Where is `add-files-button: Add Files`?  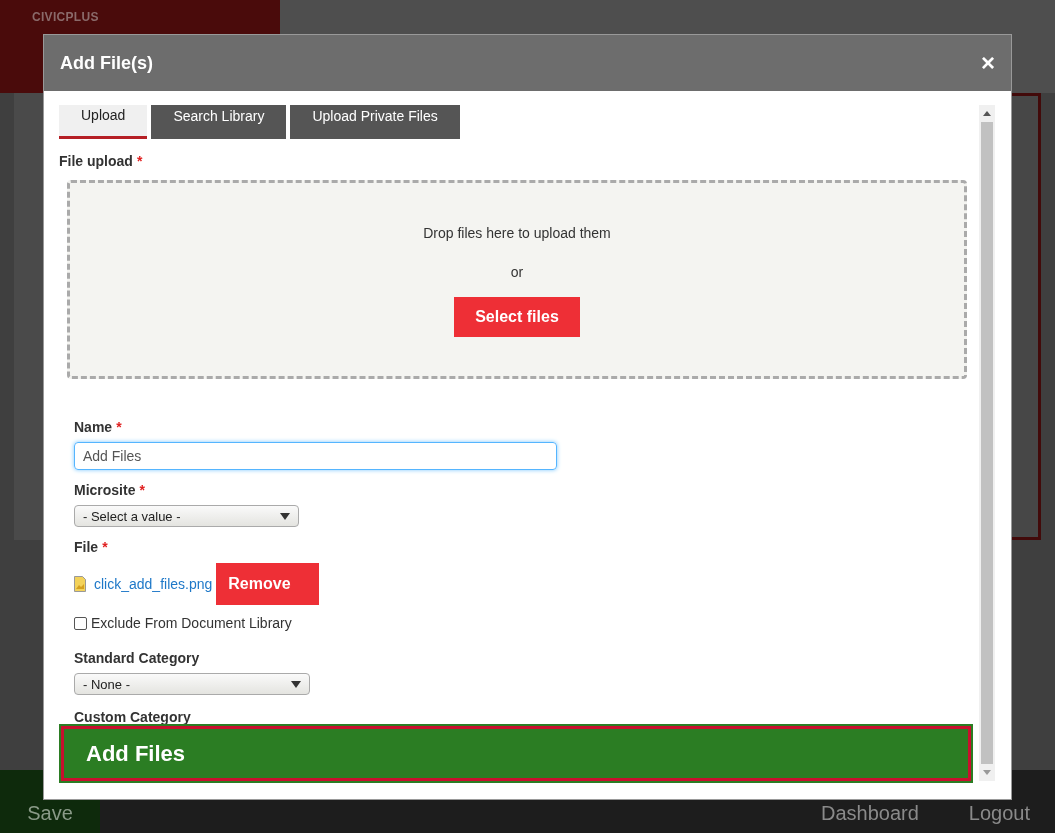 add-files-button: Add Files is located at coordinates (516, 753).